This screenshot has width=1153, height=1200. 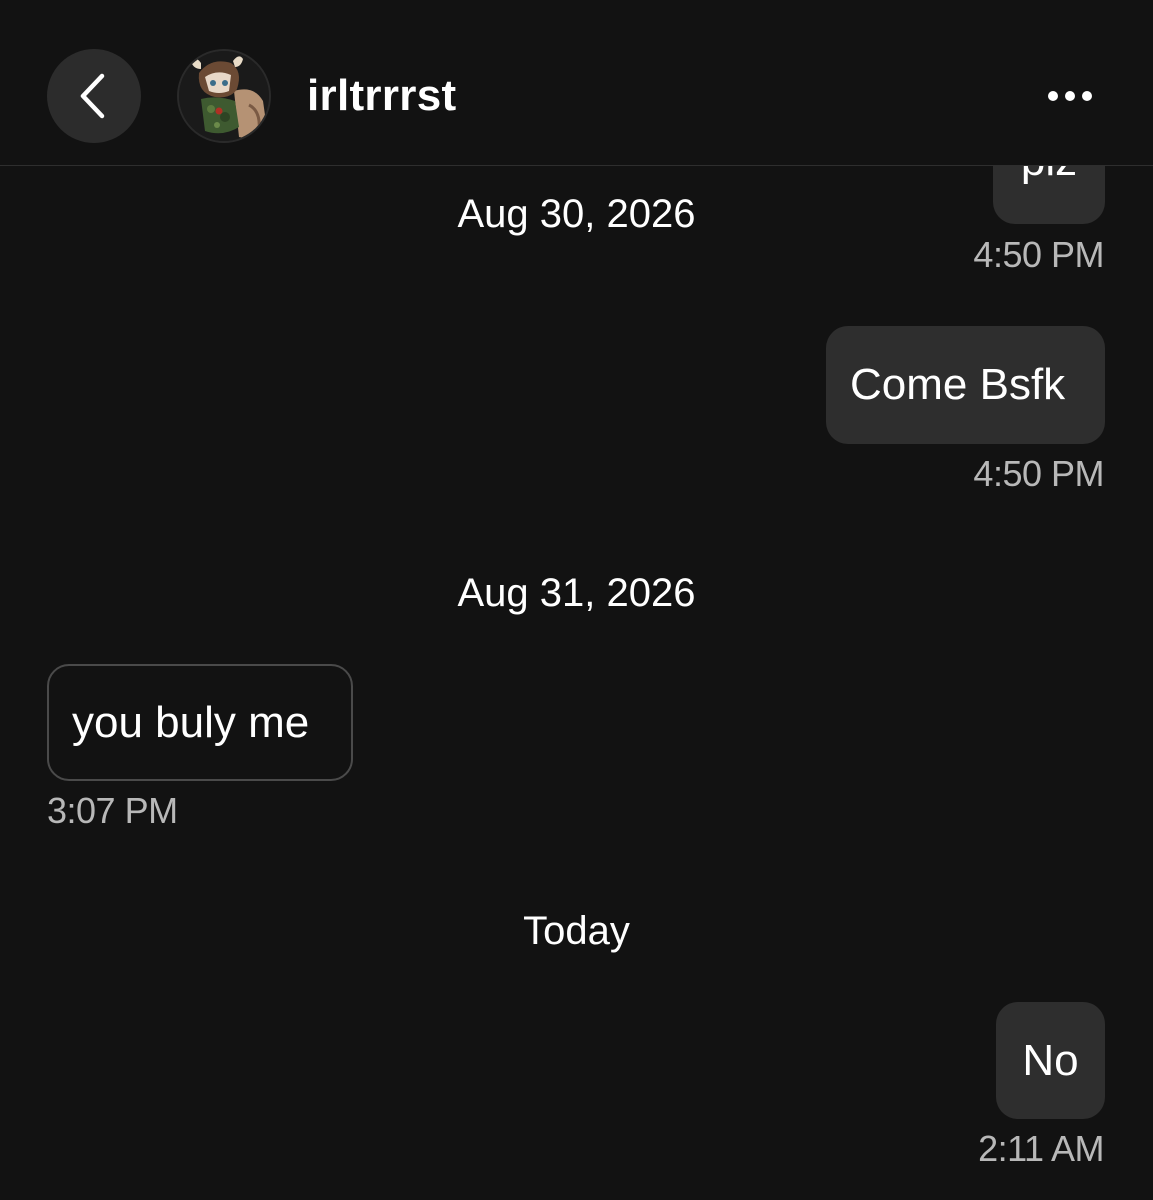 What do you see at coordinates (381, 96) in the screenshot?
I see `contact-username: irltrrrst` at bounding box center [381, 96].